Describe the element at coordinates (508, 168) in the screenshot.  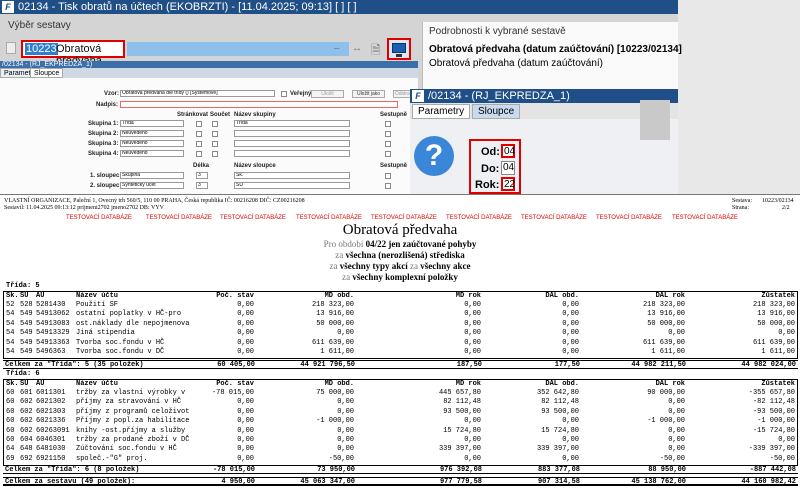
I see `do-input: 04` at that location.